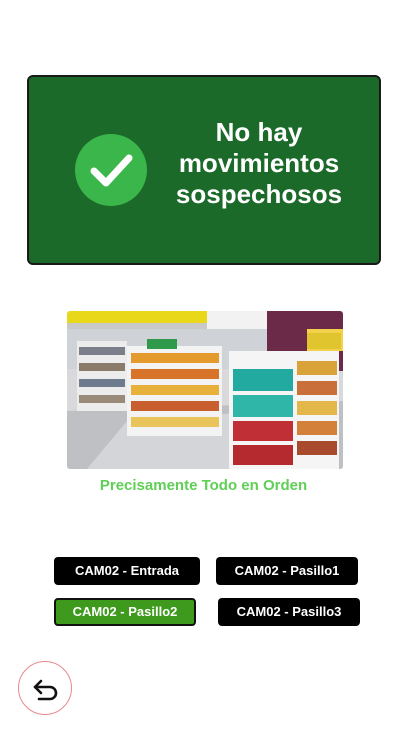  What do you see at coordinates (205, 390) in the screenshot?
I see `camera-feed-image` at bounding box center [205, 390].